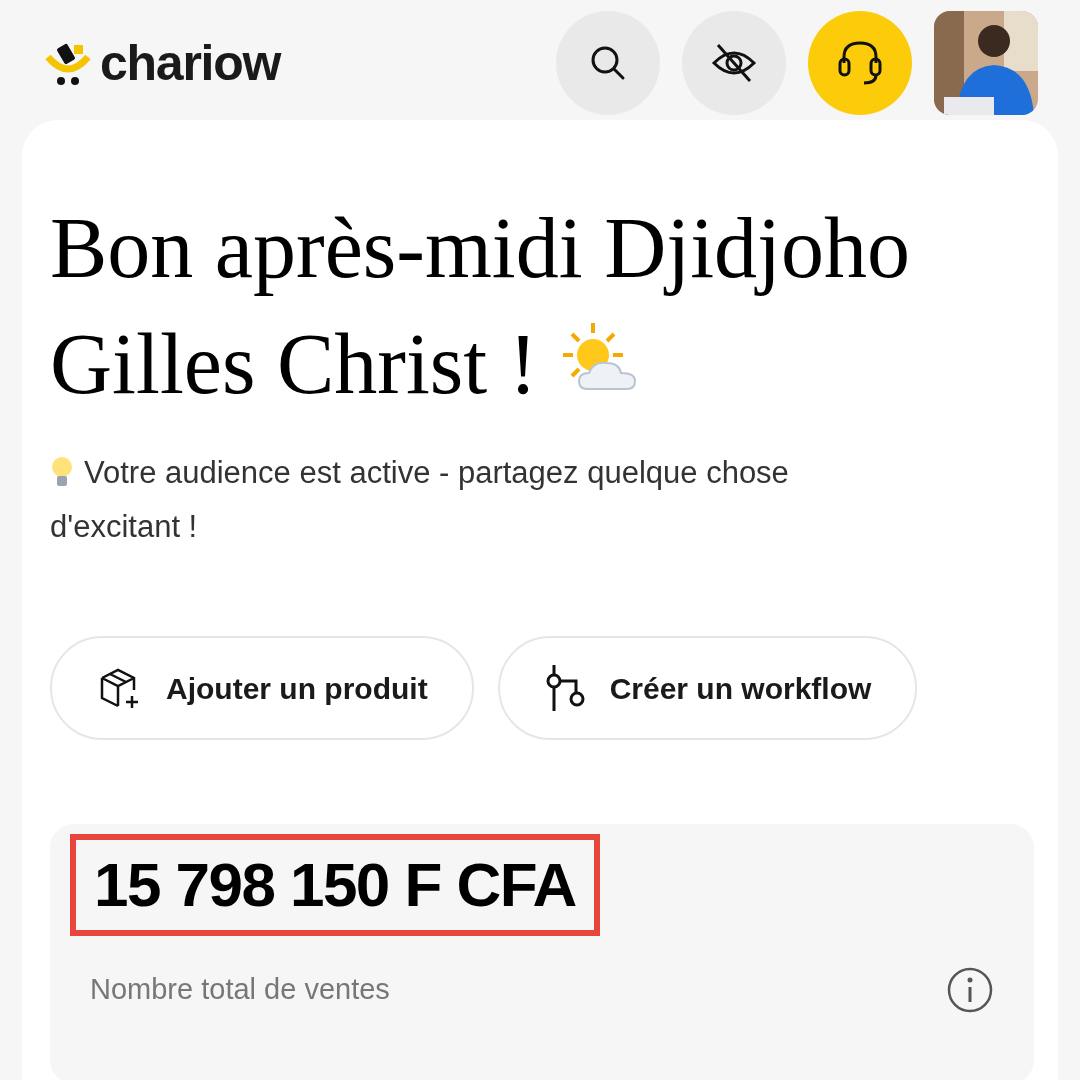 The width and height of the screenshot is (1080, 1080). I want to click on add-product-button: Ajouter un produit, so click(262, 688).